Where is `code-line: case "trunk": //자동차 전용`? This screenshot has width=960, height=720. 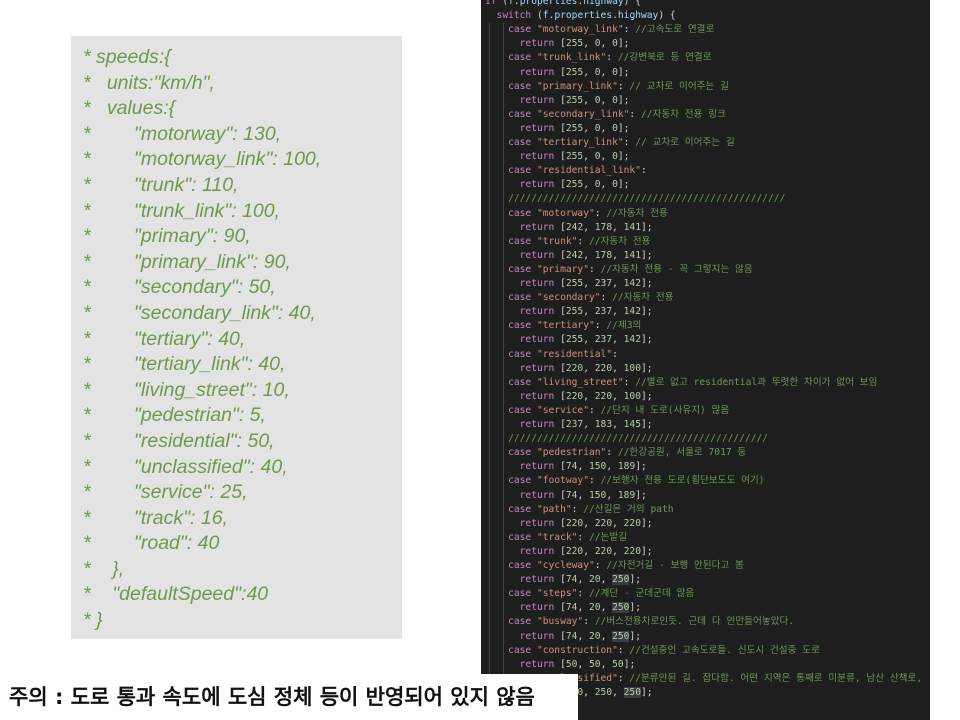
code-line: case "trunk": //자동차 전용 is located at coordinates (707, 242).